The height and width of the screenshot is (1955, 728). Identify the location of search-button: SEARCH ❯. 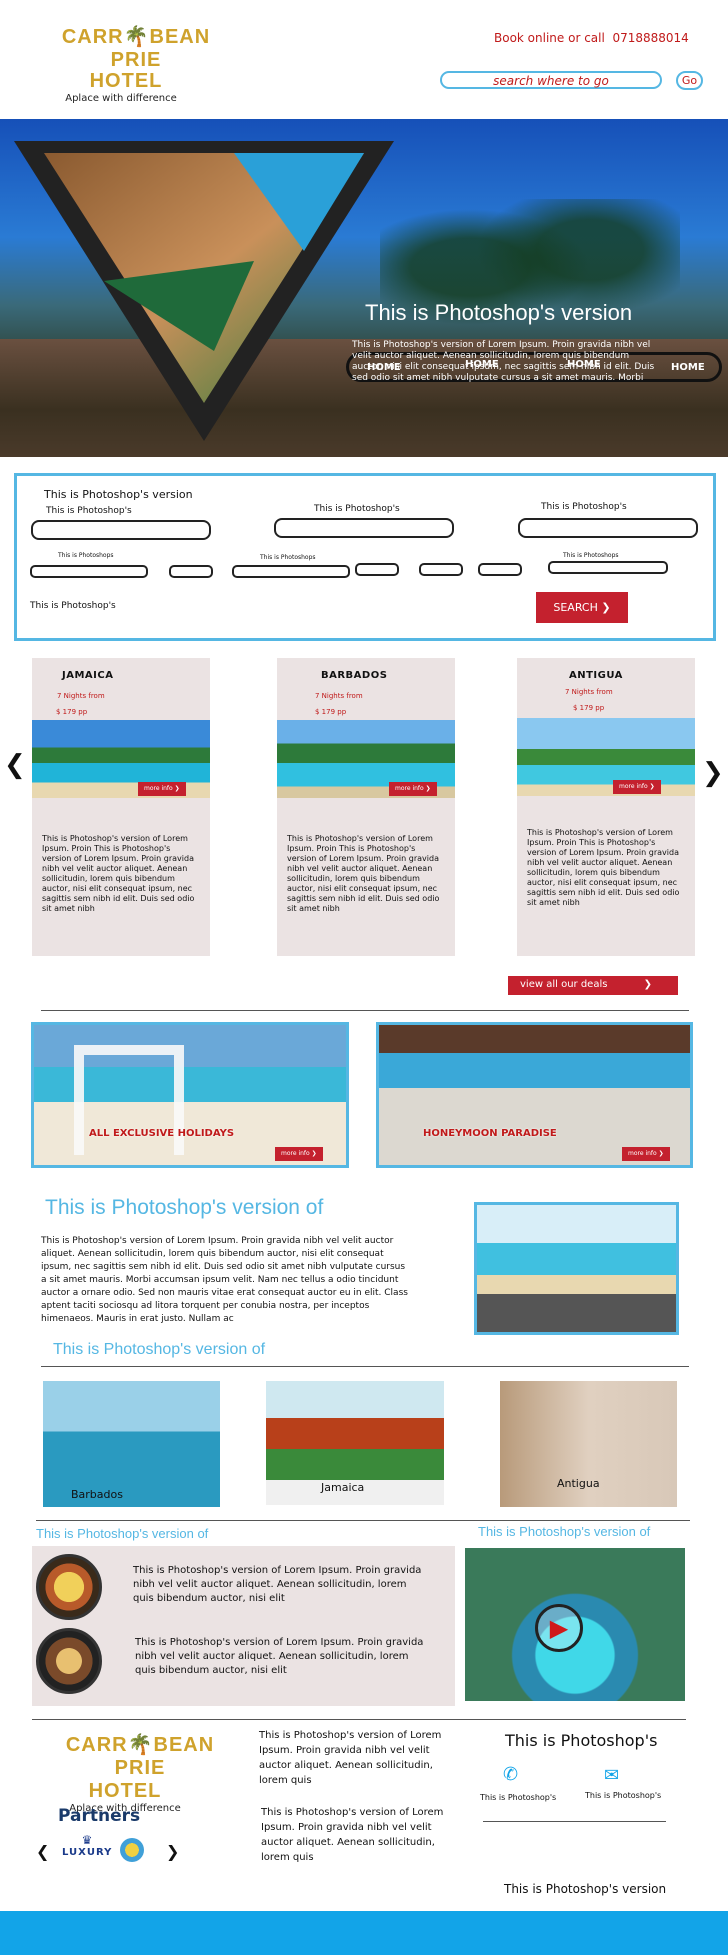
(582, 607).